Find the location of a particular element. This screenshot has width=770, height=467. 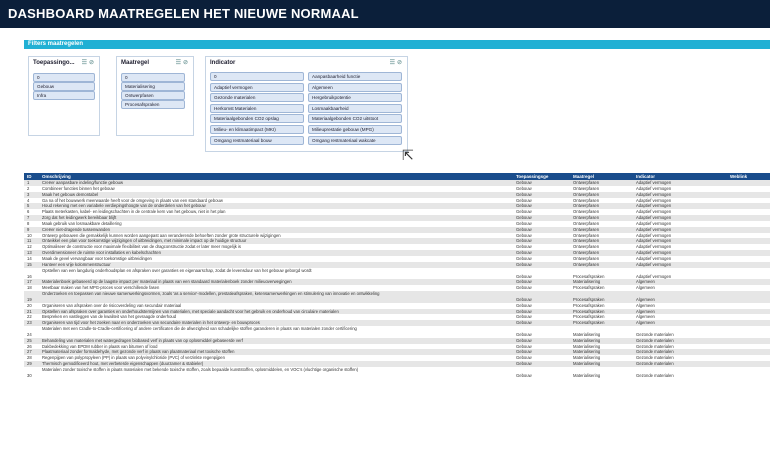

header-toepassing: Toepassingsge is located at coordinates (543, 176).